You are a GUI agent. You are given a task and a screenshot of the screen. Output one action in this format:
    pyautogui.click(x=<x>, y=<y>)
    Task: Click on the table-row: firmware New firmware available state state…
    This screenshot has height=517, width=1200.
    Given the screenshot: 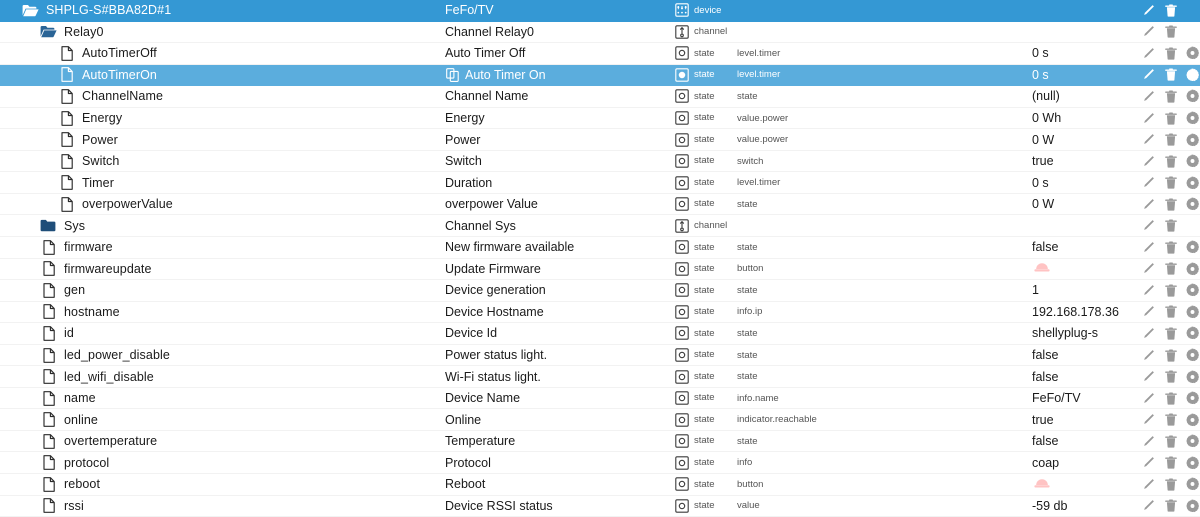 What is the action you would take?
    pyautogui.click(x=600, y=248)
    